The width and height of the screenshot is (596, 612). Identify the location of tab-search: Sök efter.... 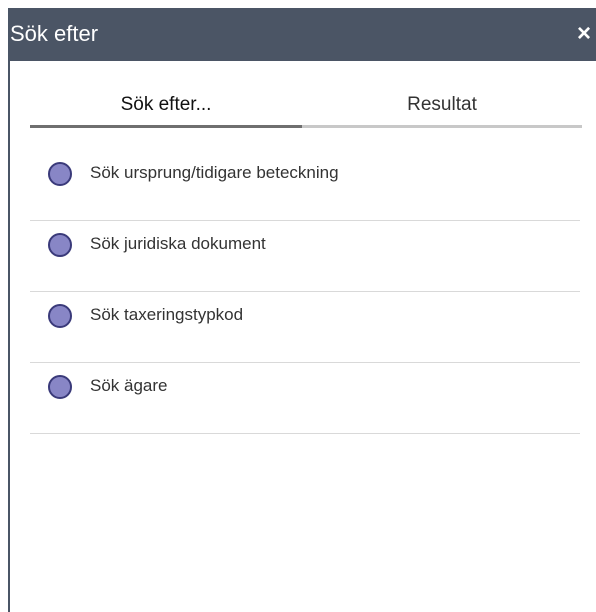
(166, 109).